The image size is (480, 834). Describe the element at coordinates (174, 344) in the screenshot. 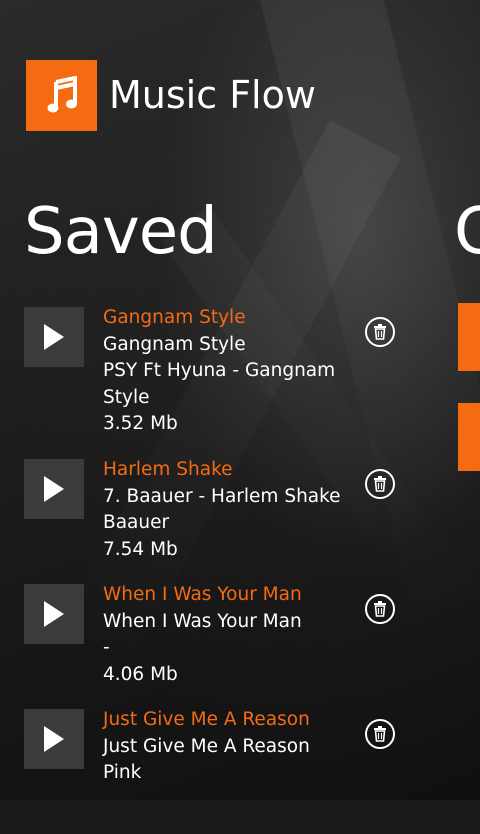

I see `song-track-name: Gangnam Style` at that location.